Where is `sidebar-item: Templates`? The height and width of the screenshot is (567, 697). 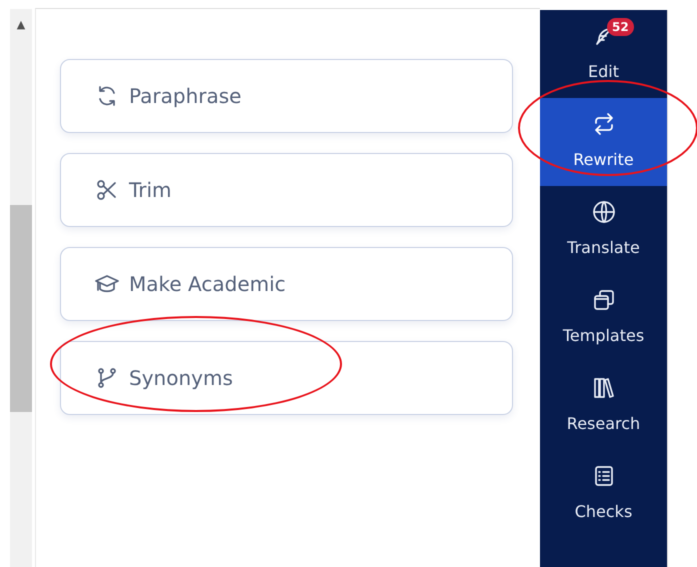
sidebar-item: Templates is located at coordinates (603, 318).